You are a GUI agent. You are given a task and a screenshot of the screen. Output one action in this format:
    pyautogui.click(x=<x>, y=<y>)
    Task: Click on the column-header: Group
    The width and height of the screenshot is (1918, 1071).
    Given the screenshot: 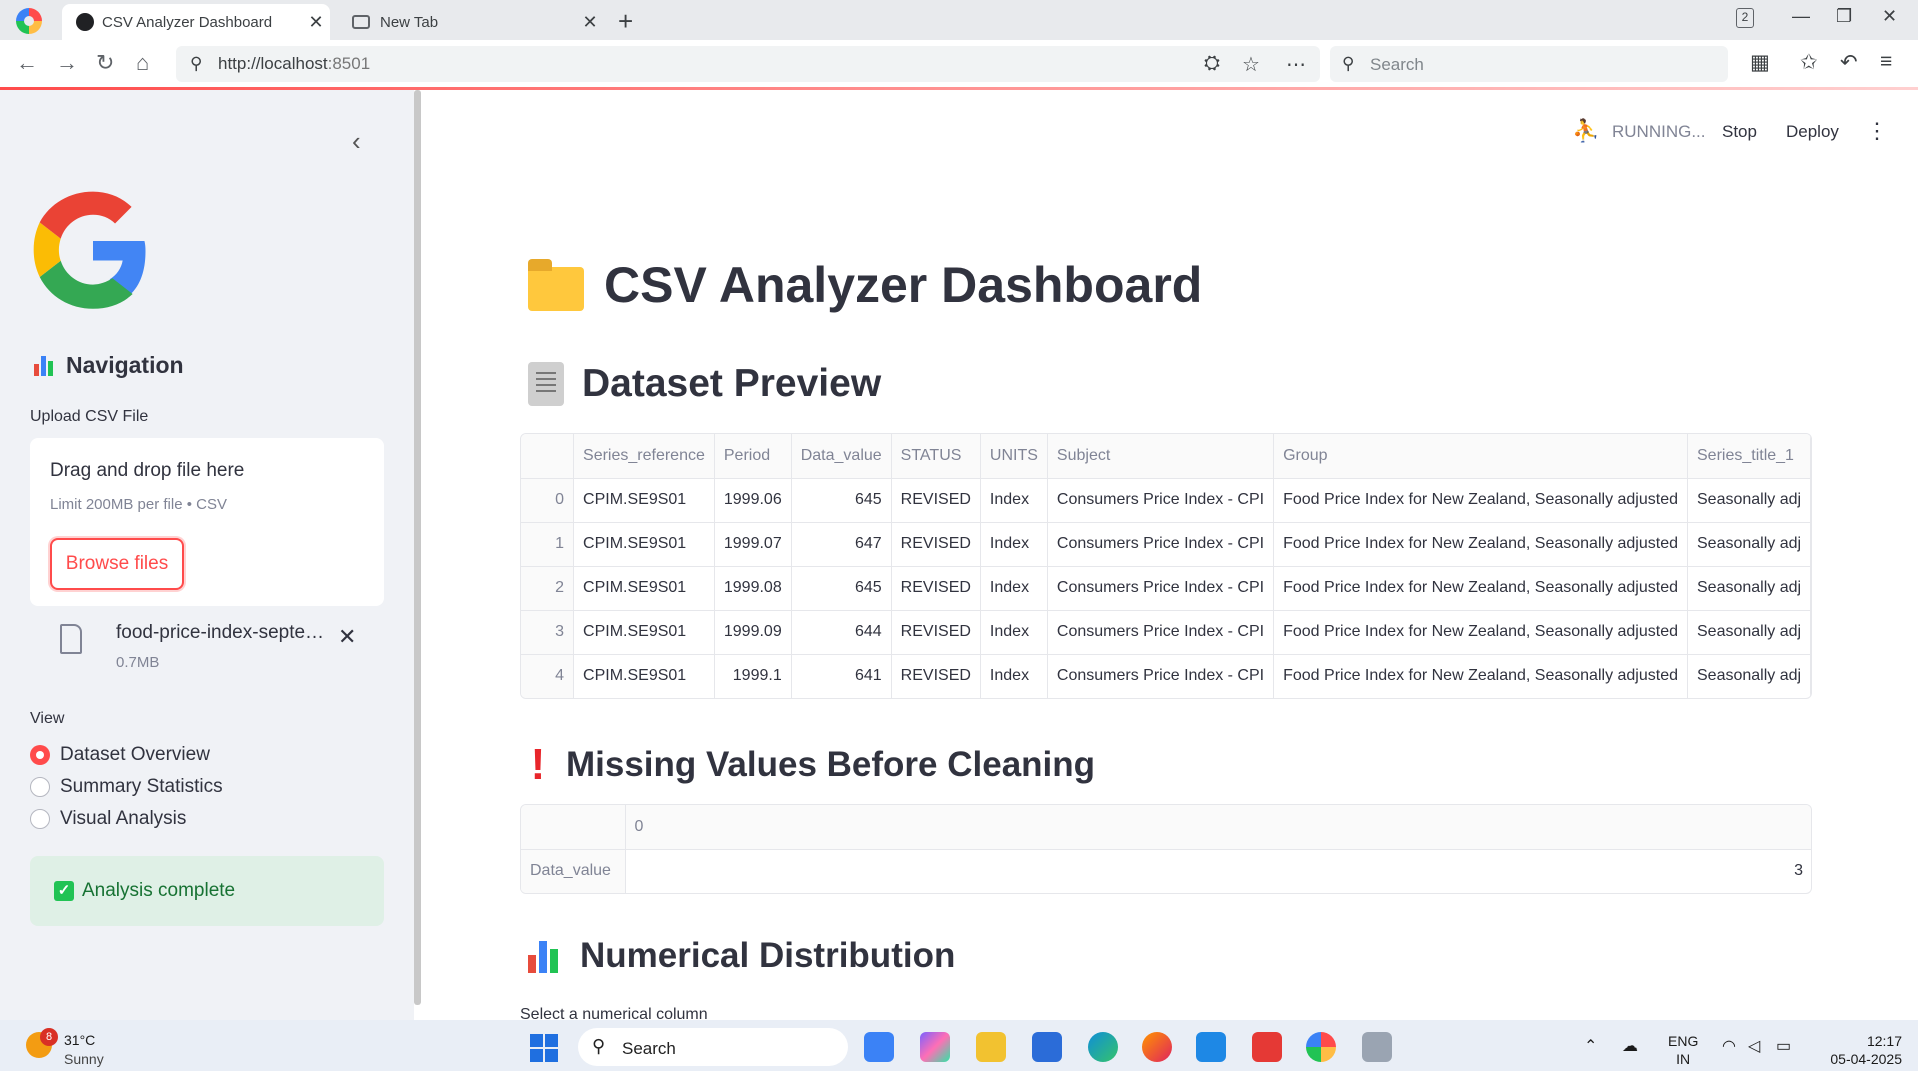 What is the action you would take?
    pyautogui.click(x=1480, y=456)
    